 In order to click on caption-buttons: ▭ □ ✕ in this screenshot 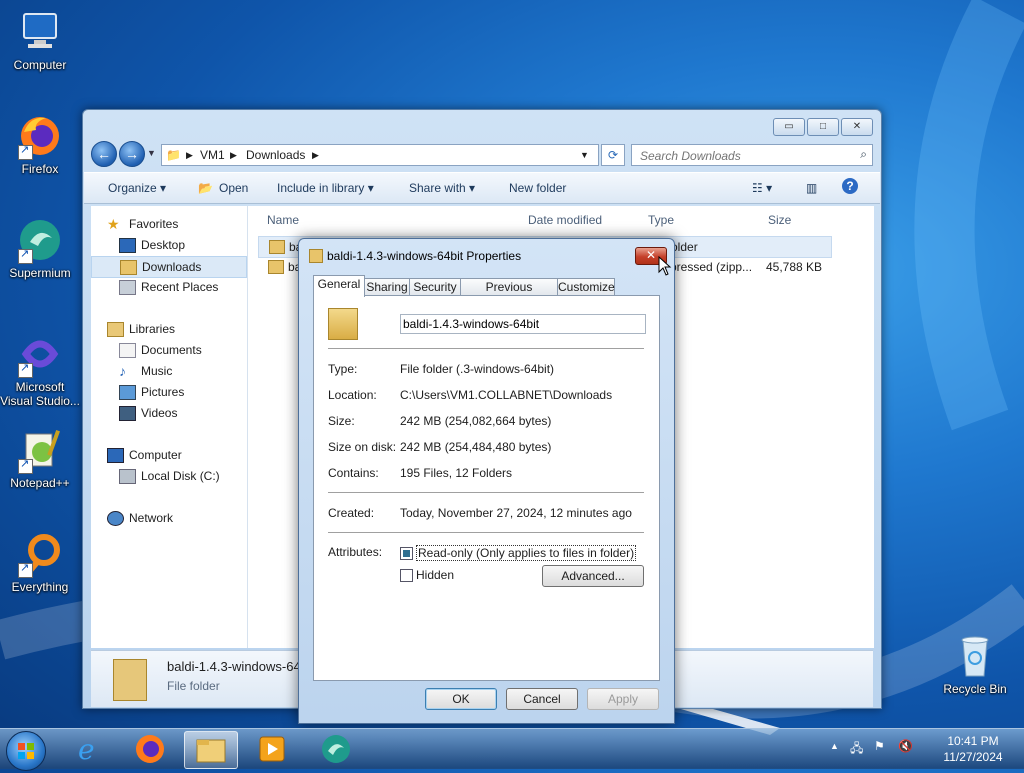, I will do `click(823, 127)`.